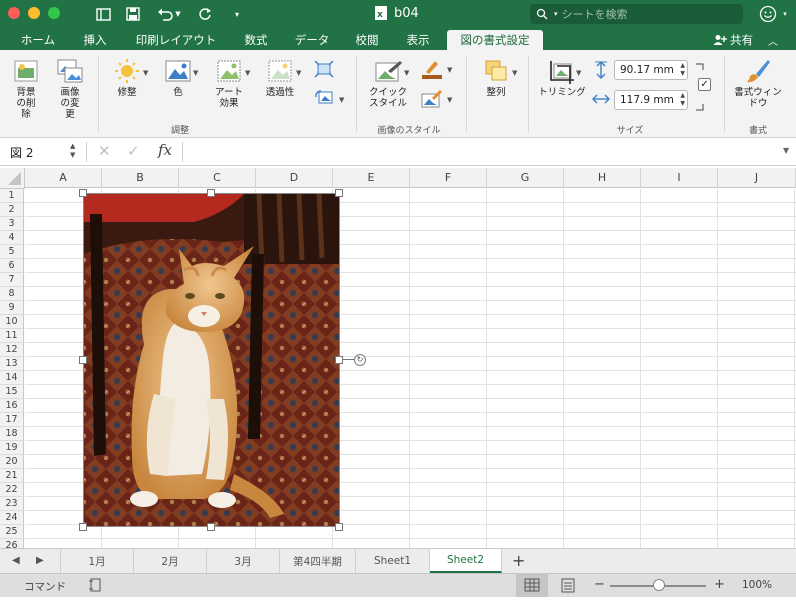 The height and width of the screenshot is (600, 796). Describe the element at coordinates (12, 462) in the screenshot. I see `row-header: 20` at that location.